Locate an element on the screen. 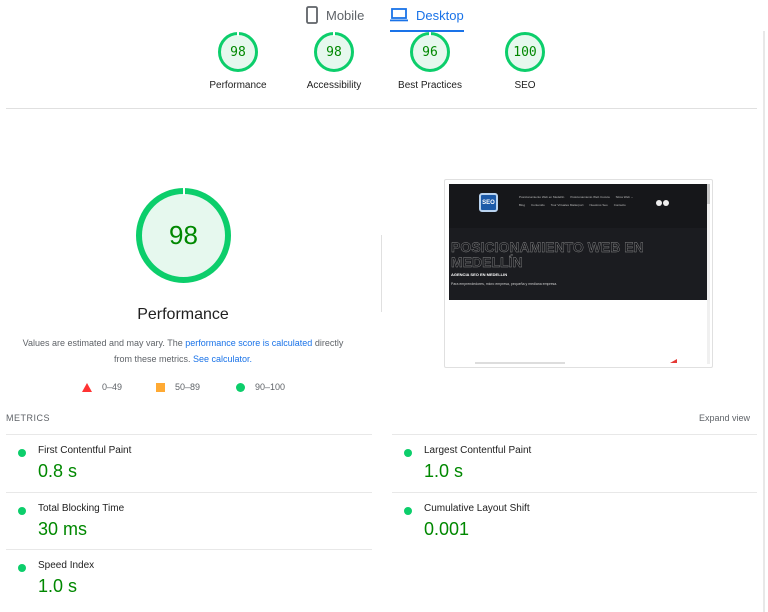 The width and height of the screenshot is (768, 612). nav-item: Posicionamiento Web en Medellín is located at coordinates (542, 197).